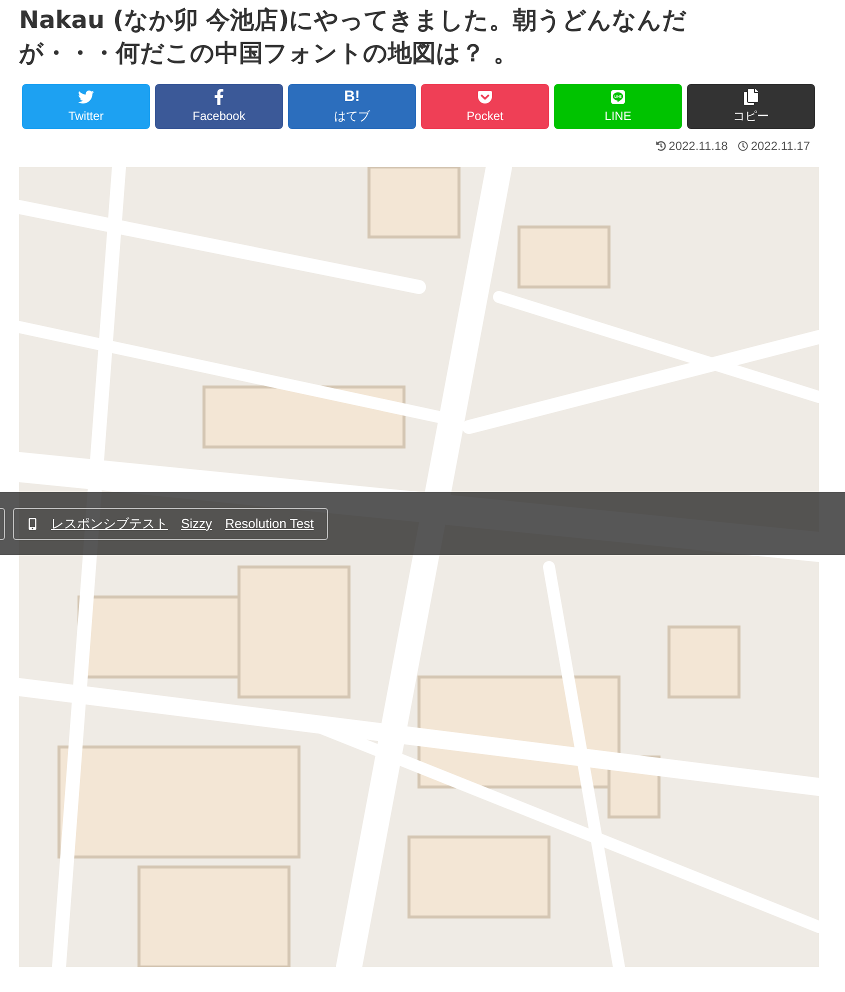 The width and height of the screenshot is (845, 992). Describe the element at coordinates (698, 146) in the screenshot. I see `date-text: 2022.11.18` at that location.